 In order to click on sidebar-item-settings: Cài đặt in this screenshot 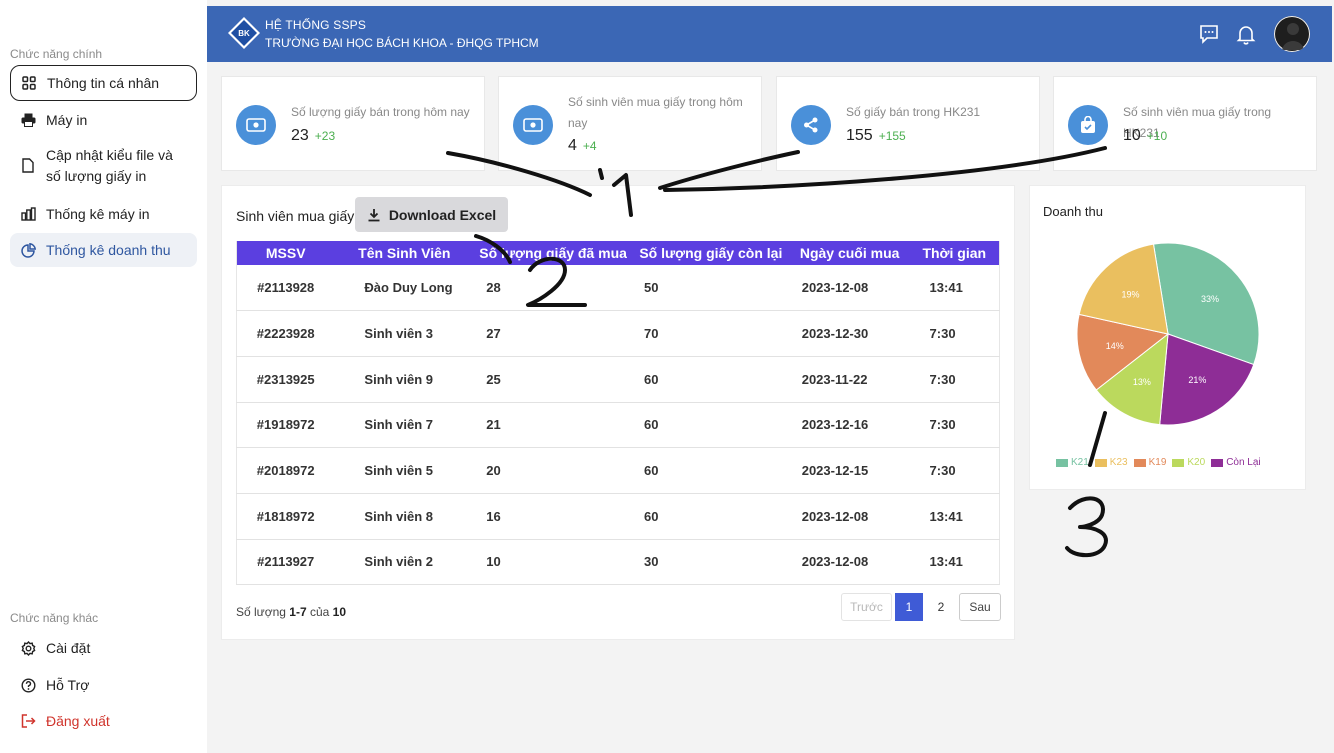, I will do `click(103, 648)`.